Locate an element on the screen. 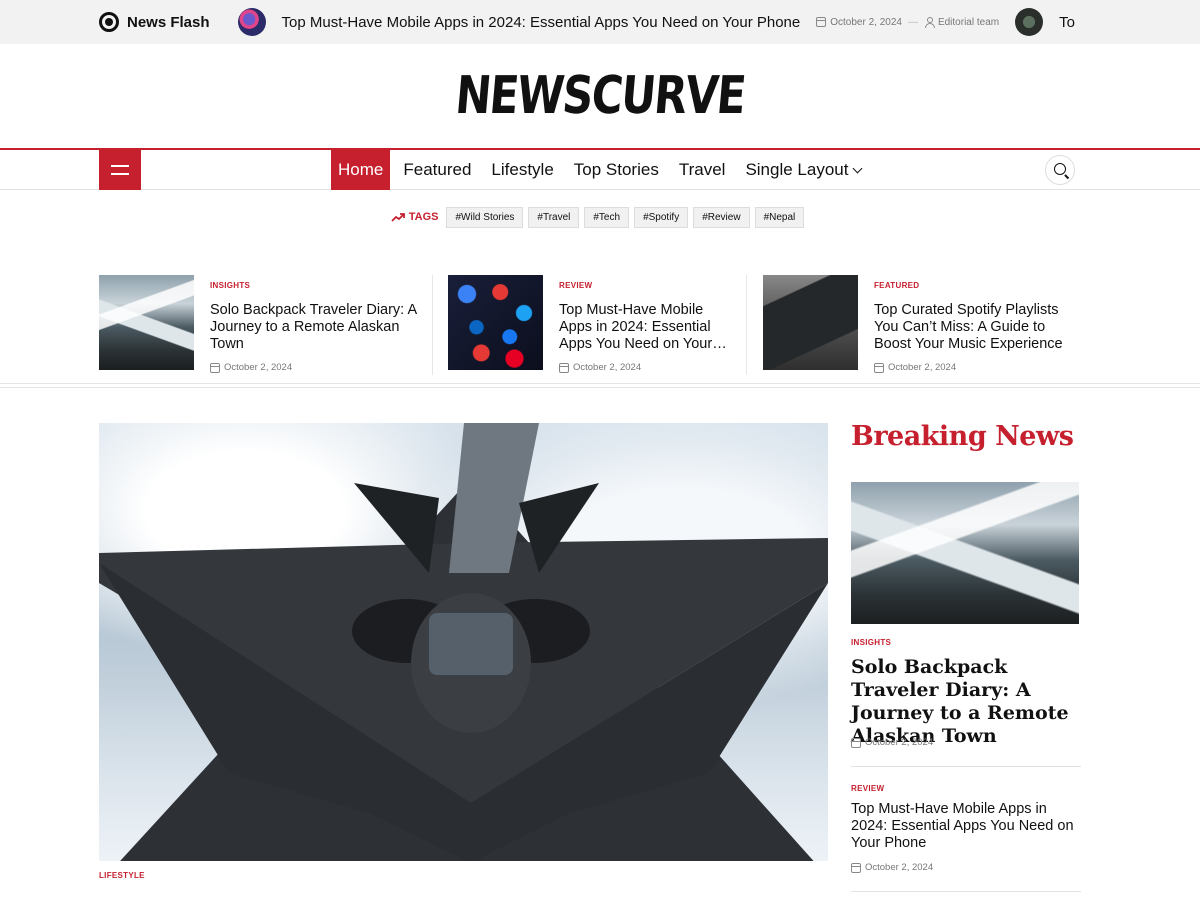 This screenshot has height=900, width=1200. nav-item-featured: Featured is located at coordinates (437, 170).